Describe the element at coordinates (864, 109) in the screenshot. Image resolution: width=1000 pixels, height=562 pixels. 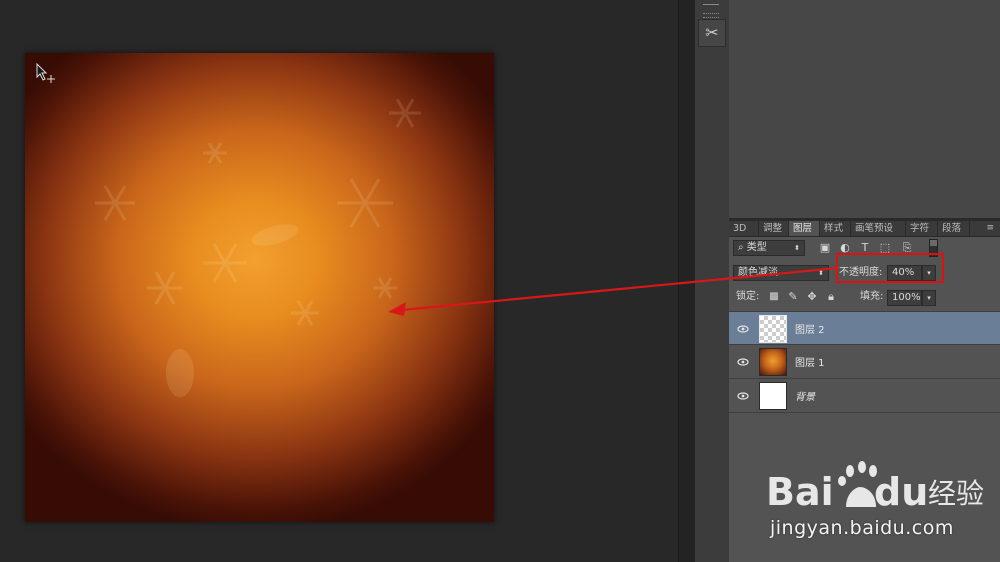
I see `upper-panel-area` at that location.